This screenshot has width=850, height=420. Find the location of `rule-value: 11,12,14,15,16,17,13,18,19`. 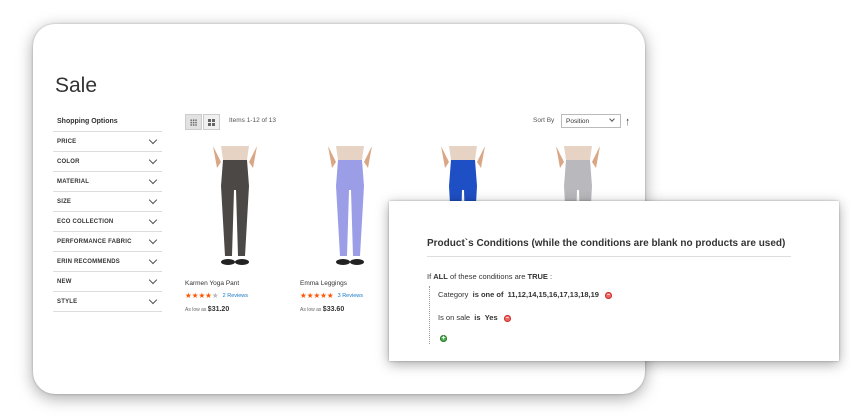

rule-value: 11,12,14,15,16,17,13,18,19 is located at coordinates (553, 294).